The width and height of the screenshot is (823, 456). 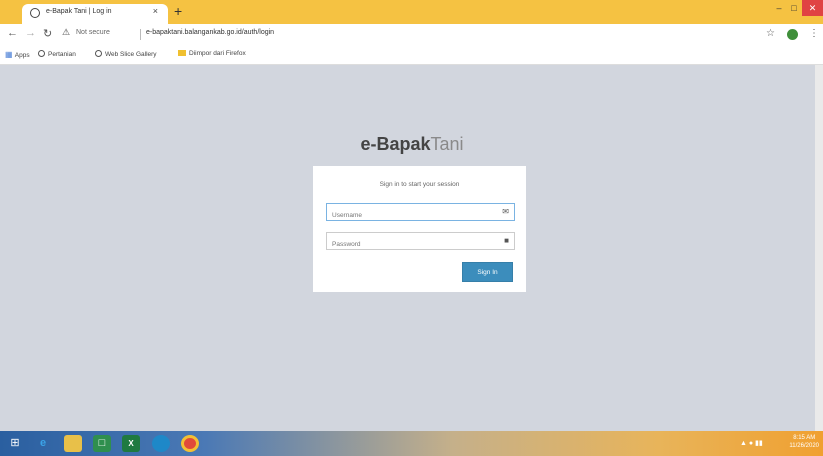 What do you see at coordinates (412, 215) in the screenshot?
I see `username-input` at bounding box center [412, 215].